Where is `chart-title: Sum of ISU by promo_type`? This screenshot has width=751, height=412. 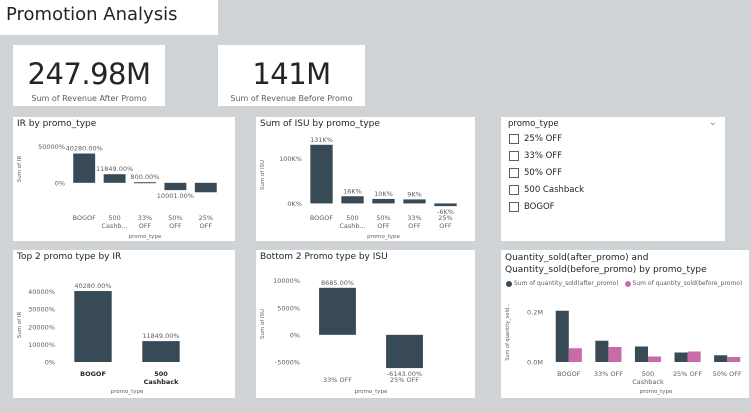 chart-title: Sum of ISU by promo_type is located at coordinates (320, 124).